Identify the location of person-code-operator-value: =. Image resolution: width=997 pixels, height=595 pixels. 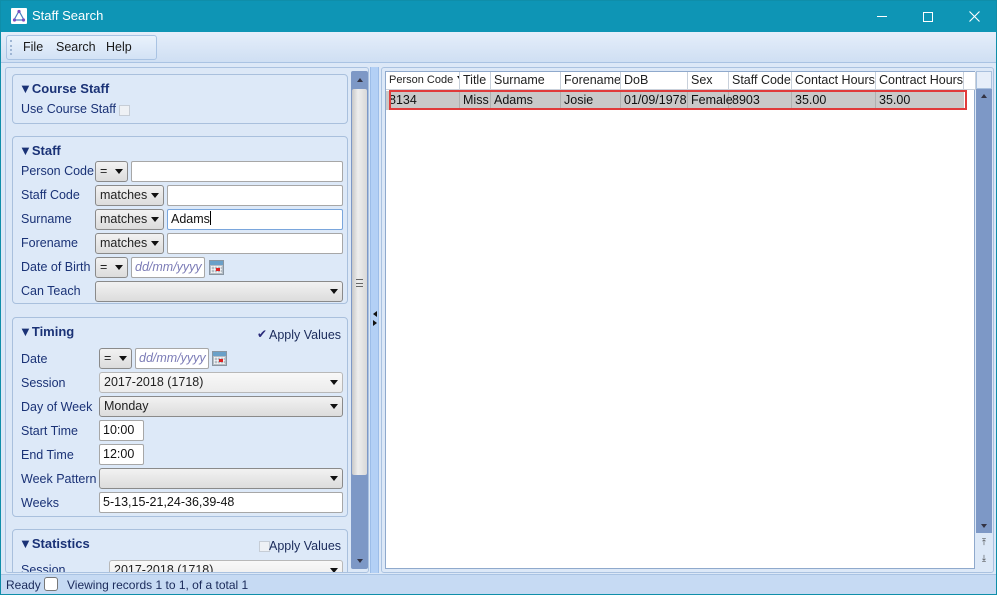
(104, 171).